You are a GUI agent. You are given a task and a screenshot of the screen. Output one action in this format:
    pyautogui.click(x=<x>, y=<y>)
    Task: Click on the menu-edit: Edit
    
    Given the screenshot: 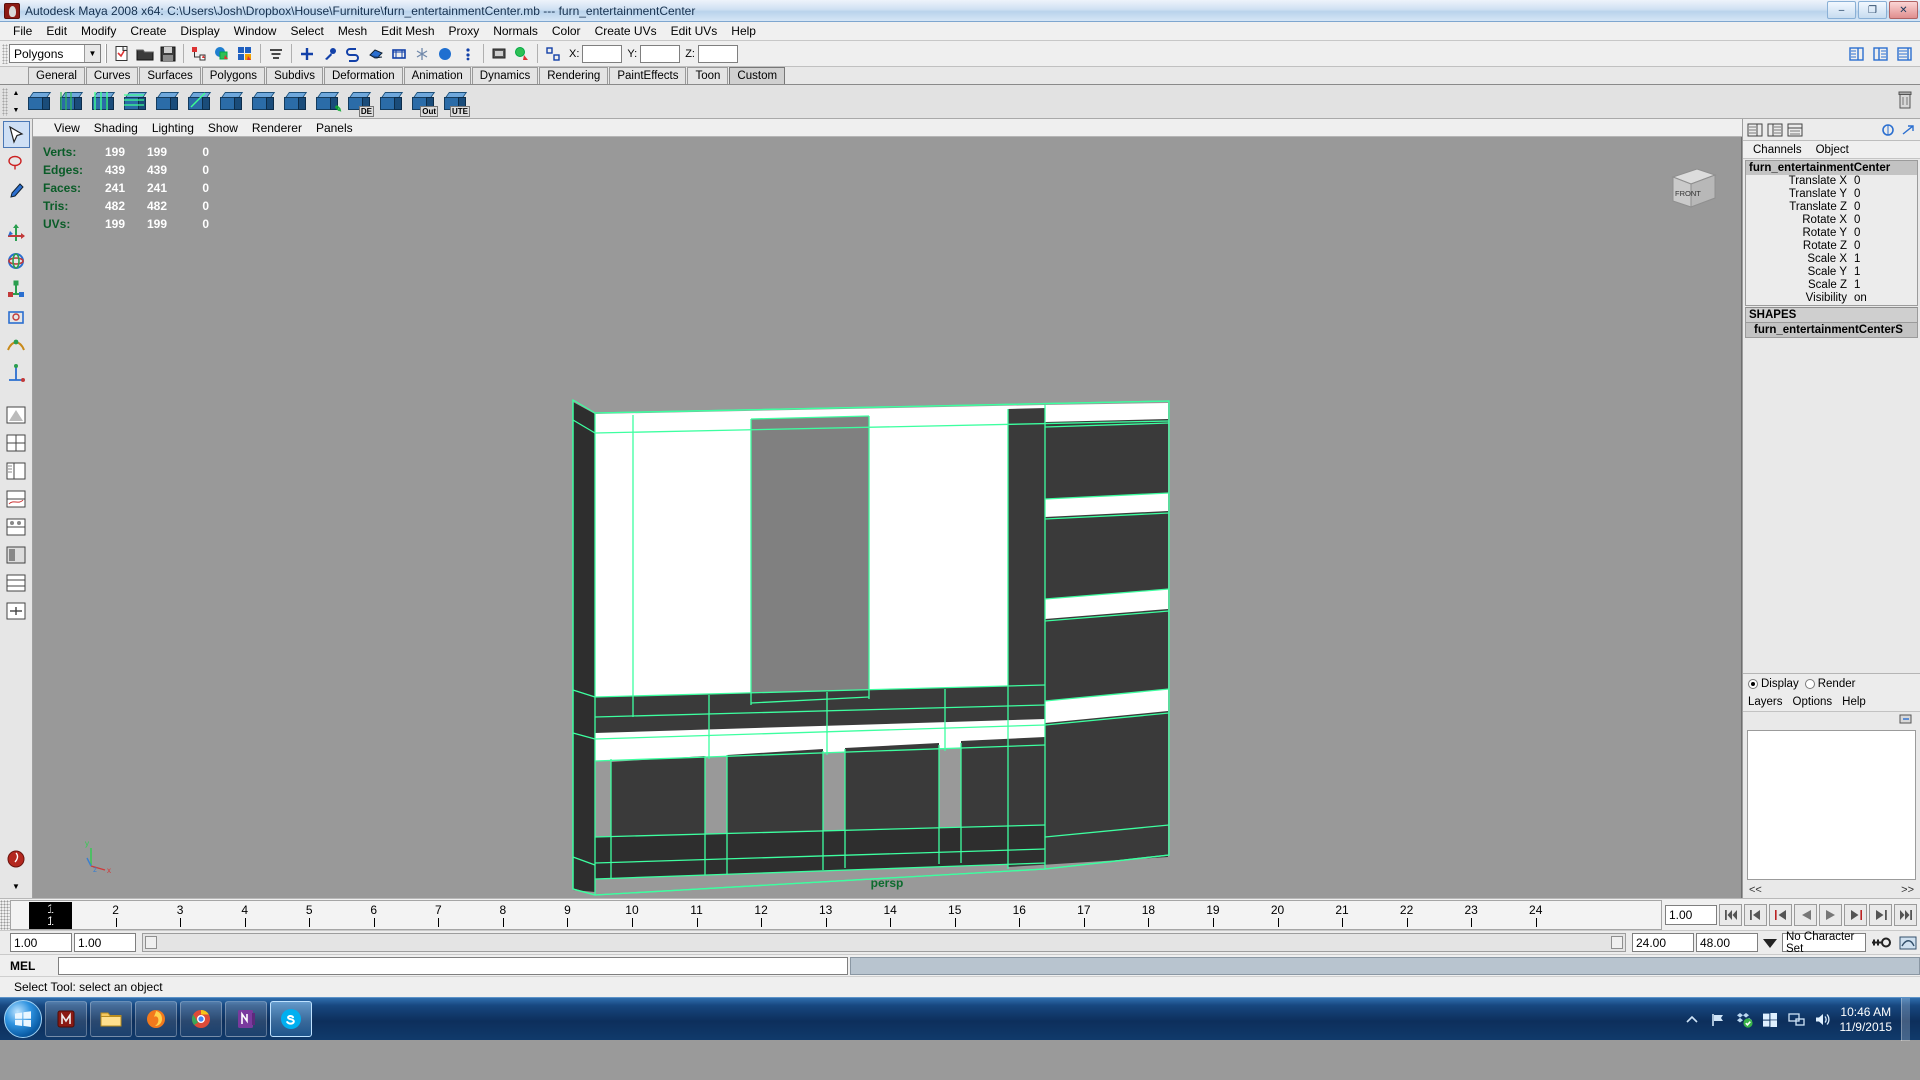 What is the action you would take?
    pyautogui.click(x=56, y=31)
    